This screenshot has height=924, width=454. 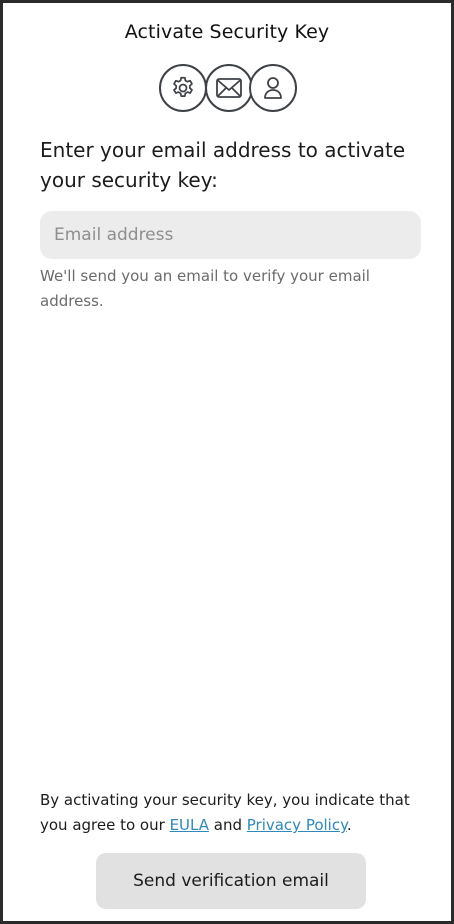 I want to click on step-account, so click(x=273, y=88).